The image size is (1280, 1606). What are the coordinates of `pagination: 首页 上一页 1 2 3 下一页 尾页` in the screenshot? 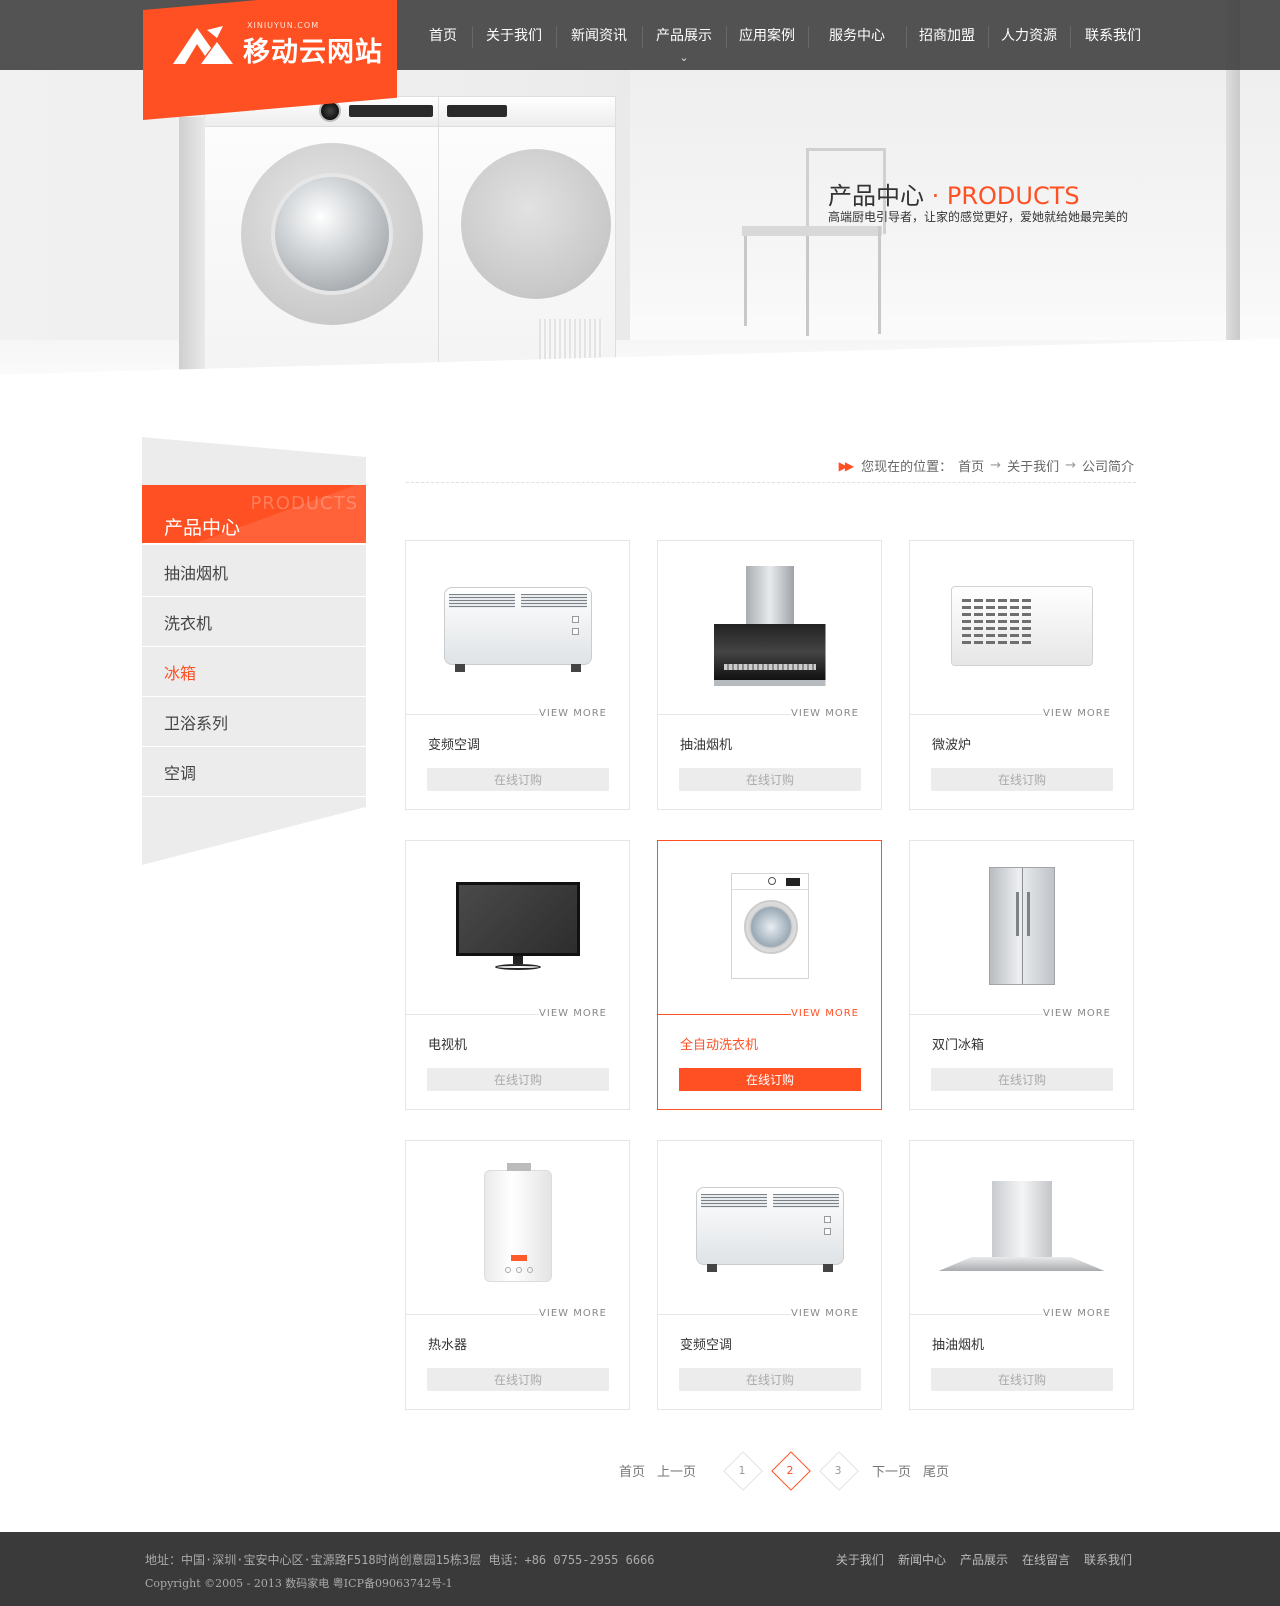 It's located at (790, 1470).